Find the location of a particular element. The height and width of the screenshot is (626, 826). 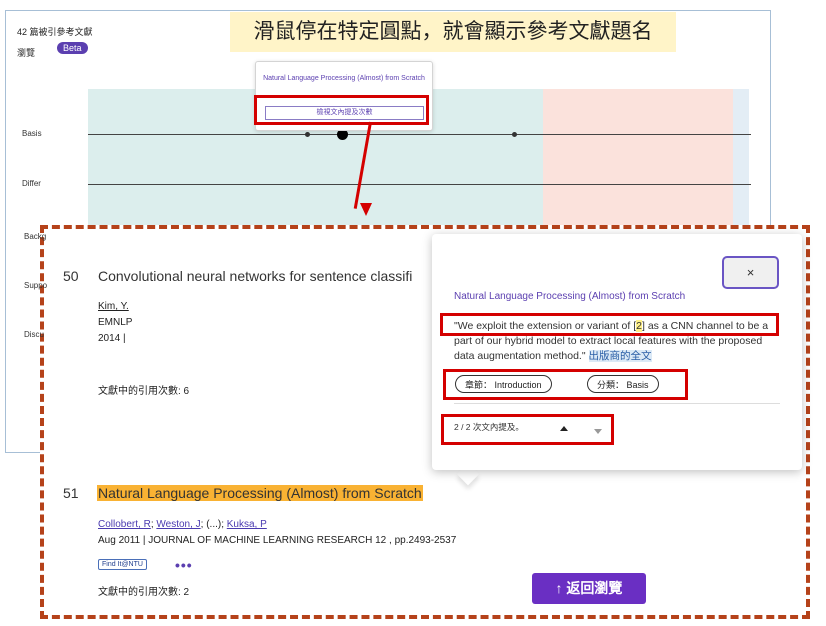

cited-references-count: 42 篇被引參考文獻 is located at coordinates (55, 32).